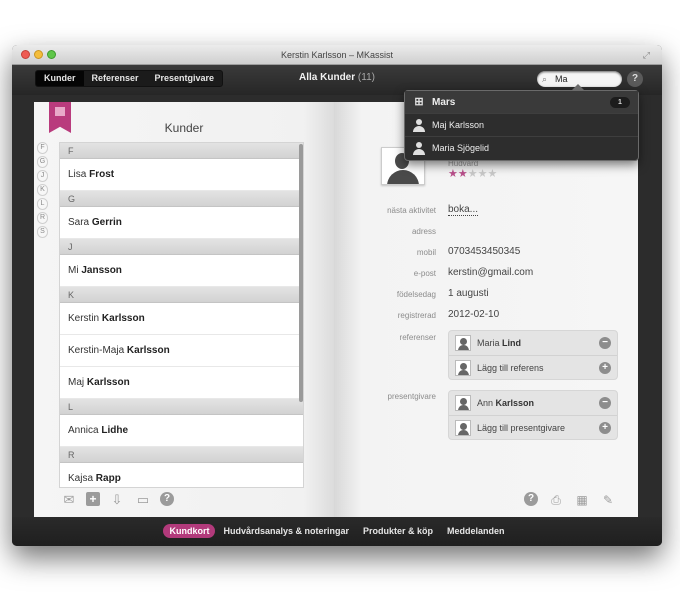 Image resolution: width=680 pixels, height=600 pixels. Describe the element at coordinates (533, 343) in the screenshot. I see `reference-item: Maria Lind −` at that location.